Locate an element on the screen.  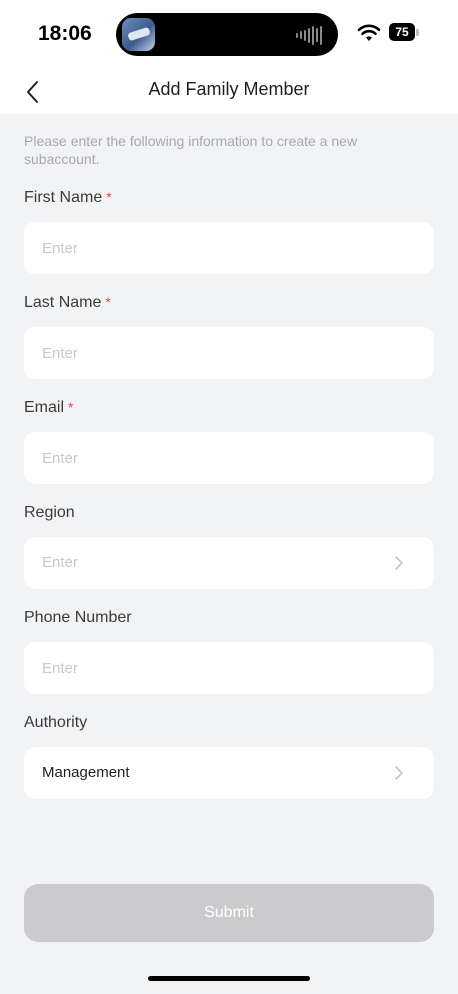
region-select: Enter is located at coordinates (229, 563).